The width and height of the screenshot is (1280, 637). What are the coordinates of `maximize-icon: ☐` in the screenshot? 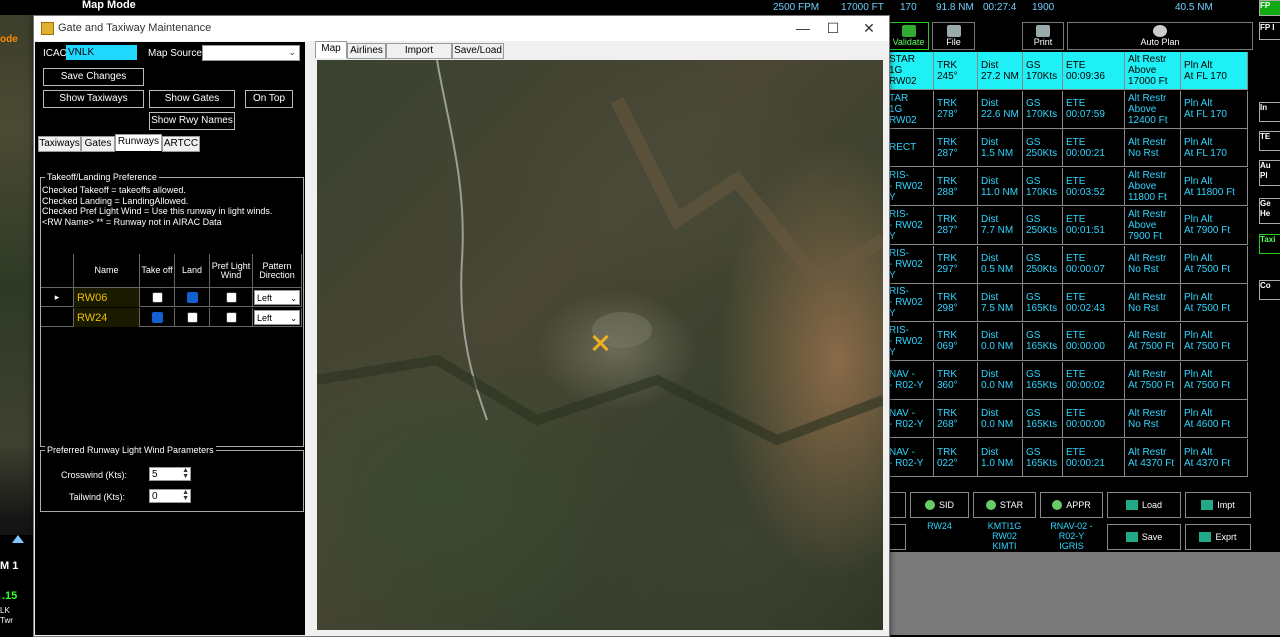 It's located at (833, 28).